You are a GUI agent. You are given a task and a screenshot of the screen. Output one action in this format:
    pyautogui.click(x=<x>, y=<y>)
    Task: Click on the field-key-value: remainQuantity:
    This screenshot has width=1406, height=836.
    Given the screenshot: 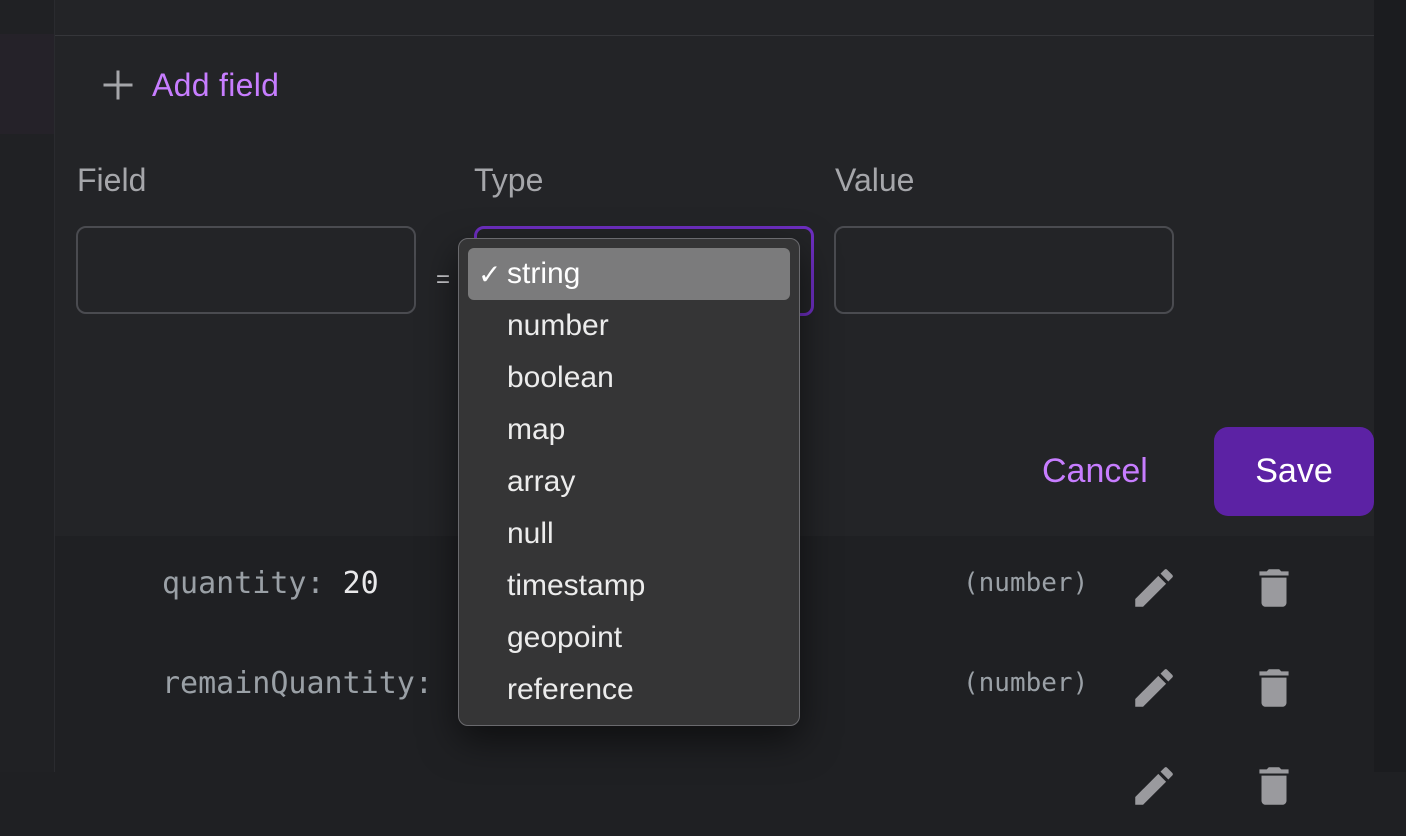 What is the action you would take?
    pyautogui.click(x=306, y=683)
    